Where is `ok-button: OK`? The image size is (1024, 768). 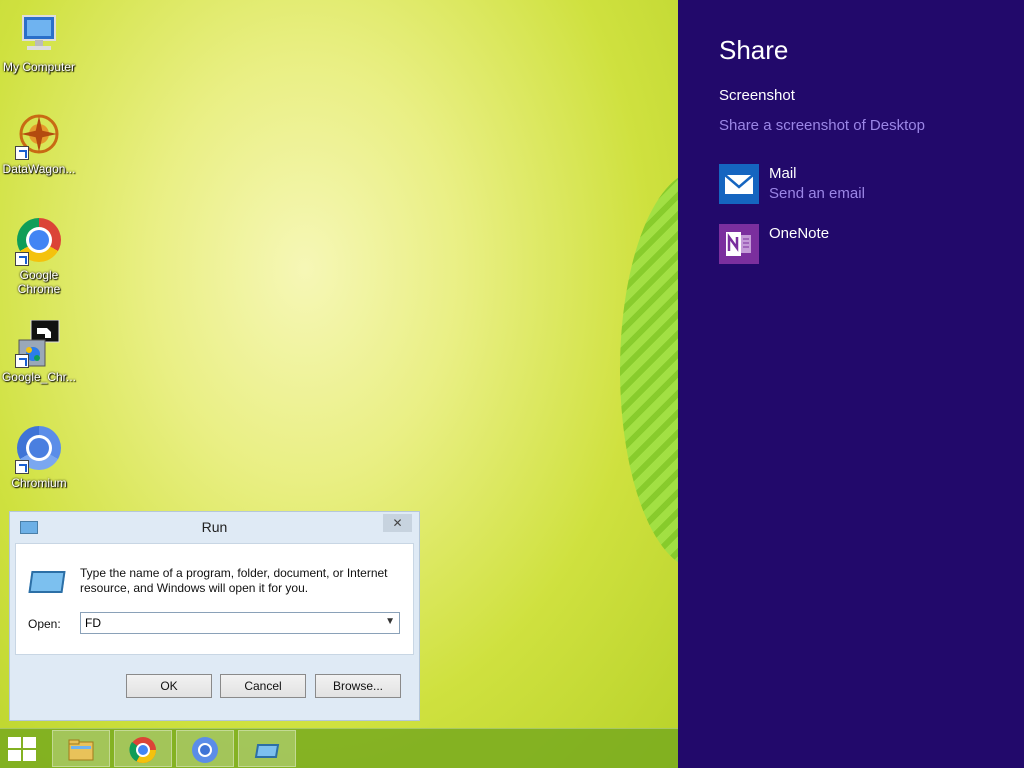 ok-button: OK is located at coordinates (169, 686).